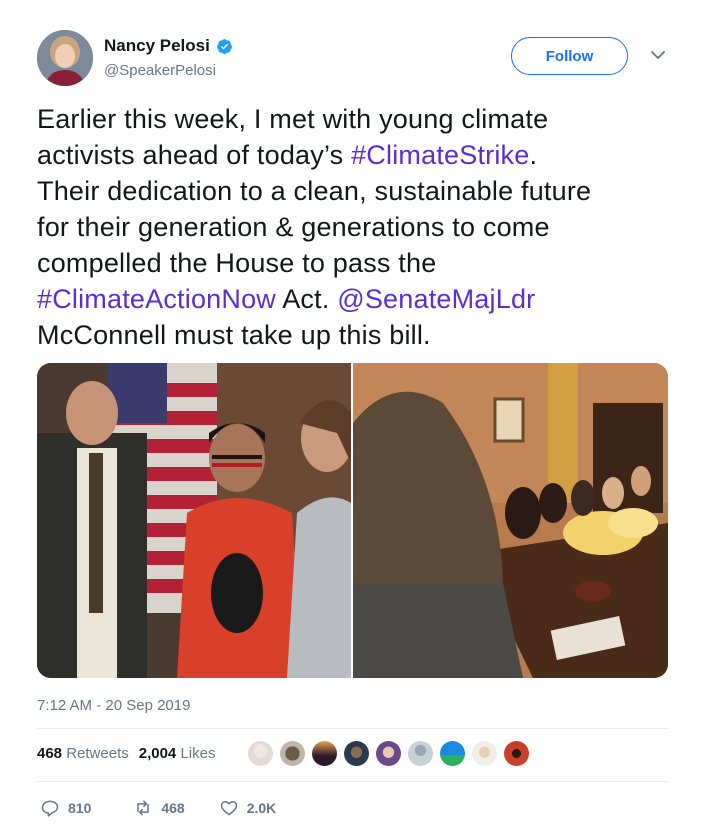 The image size is (706, 832). Describe the element at coordinates (658, 55) in the screenshot. I see `chevron-down-icon` at that location.